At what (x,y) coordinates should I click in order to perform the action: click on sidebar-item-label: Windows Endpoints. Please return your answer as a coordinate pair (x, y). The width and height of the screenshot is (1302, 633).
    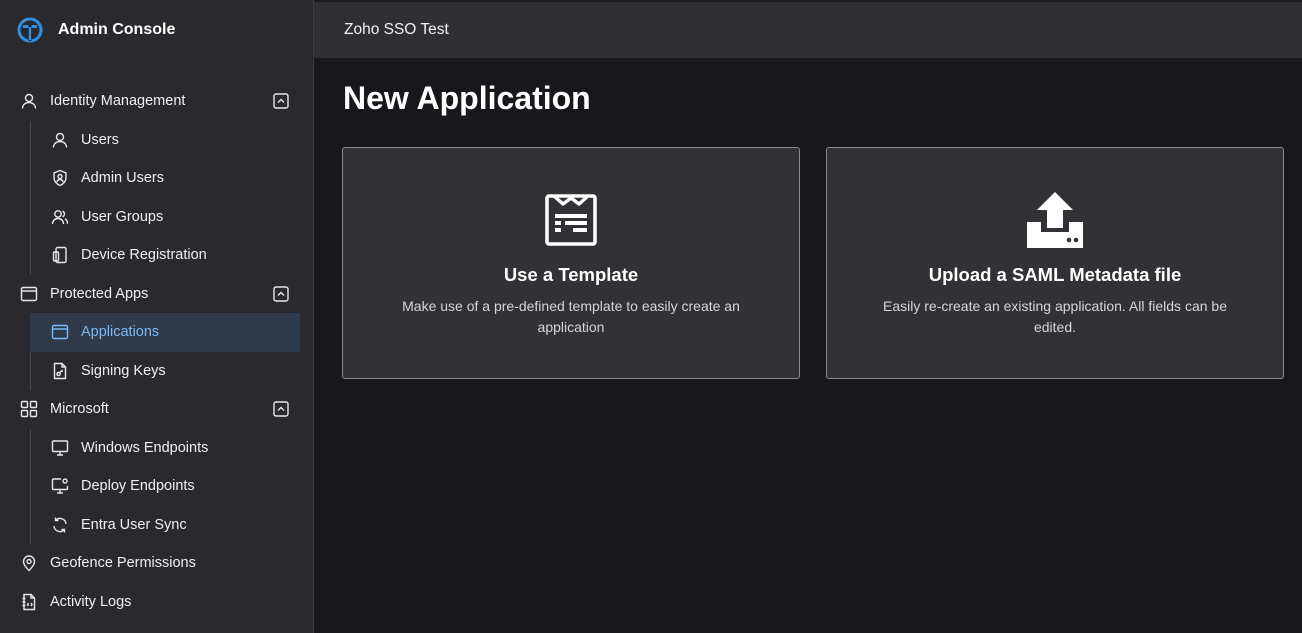
    Looking at the image, I should click on (145, 447).